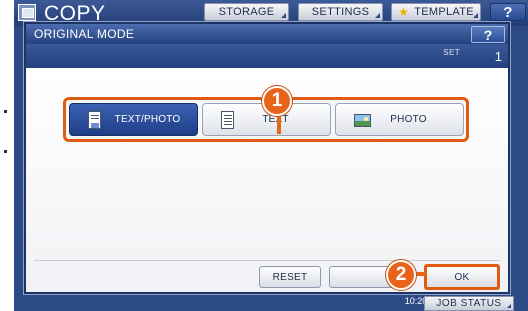 Image resolution: width=528 pixels, height=311 pixels. I want to click on storage-button: STORAGE, so click(246, 12).